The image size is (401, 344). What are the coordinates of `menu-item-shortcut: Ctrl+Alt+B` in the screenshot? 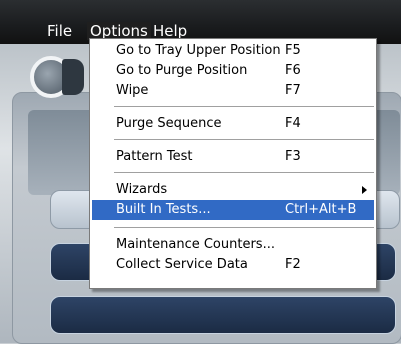 It's located at (321, 209).